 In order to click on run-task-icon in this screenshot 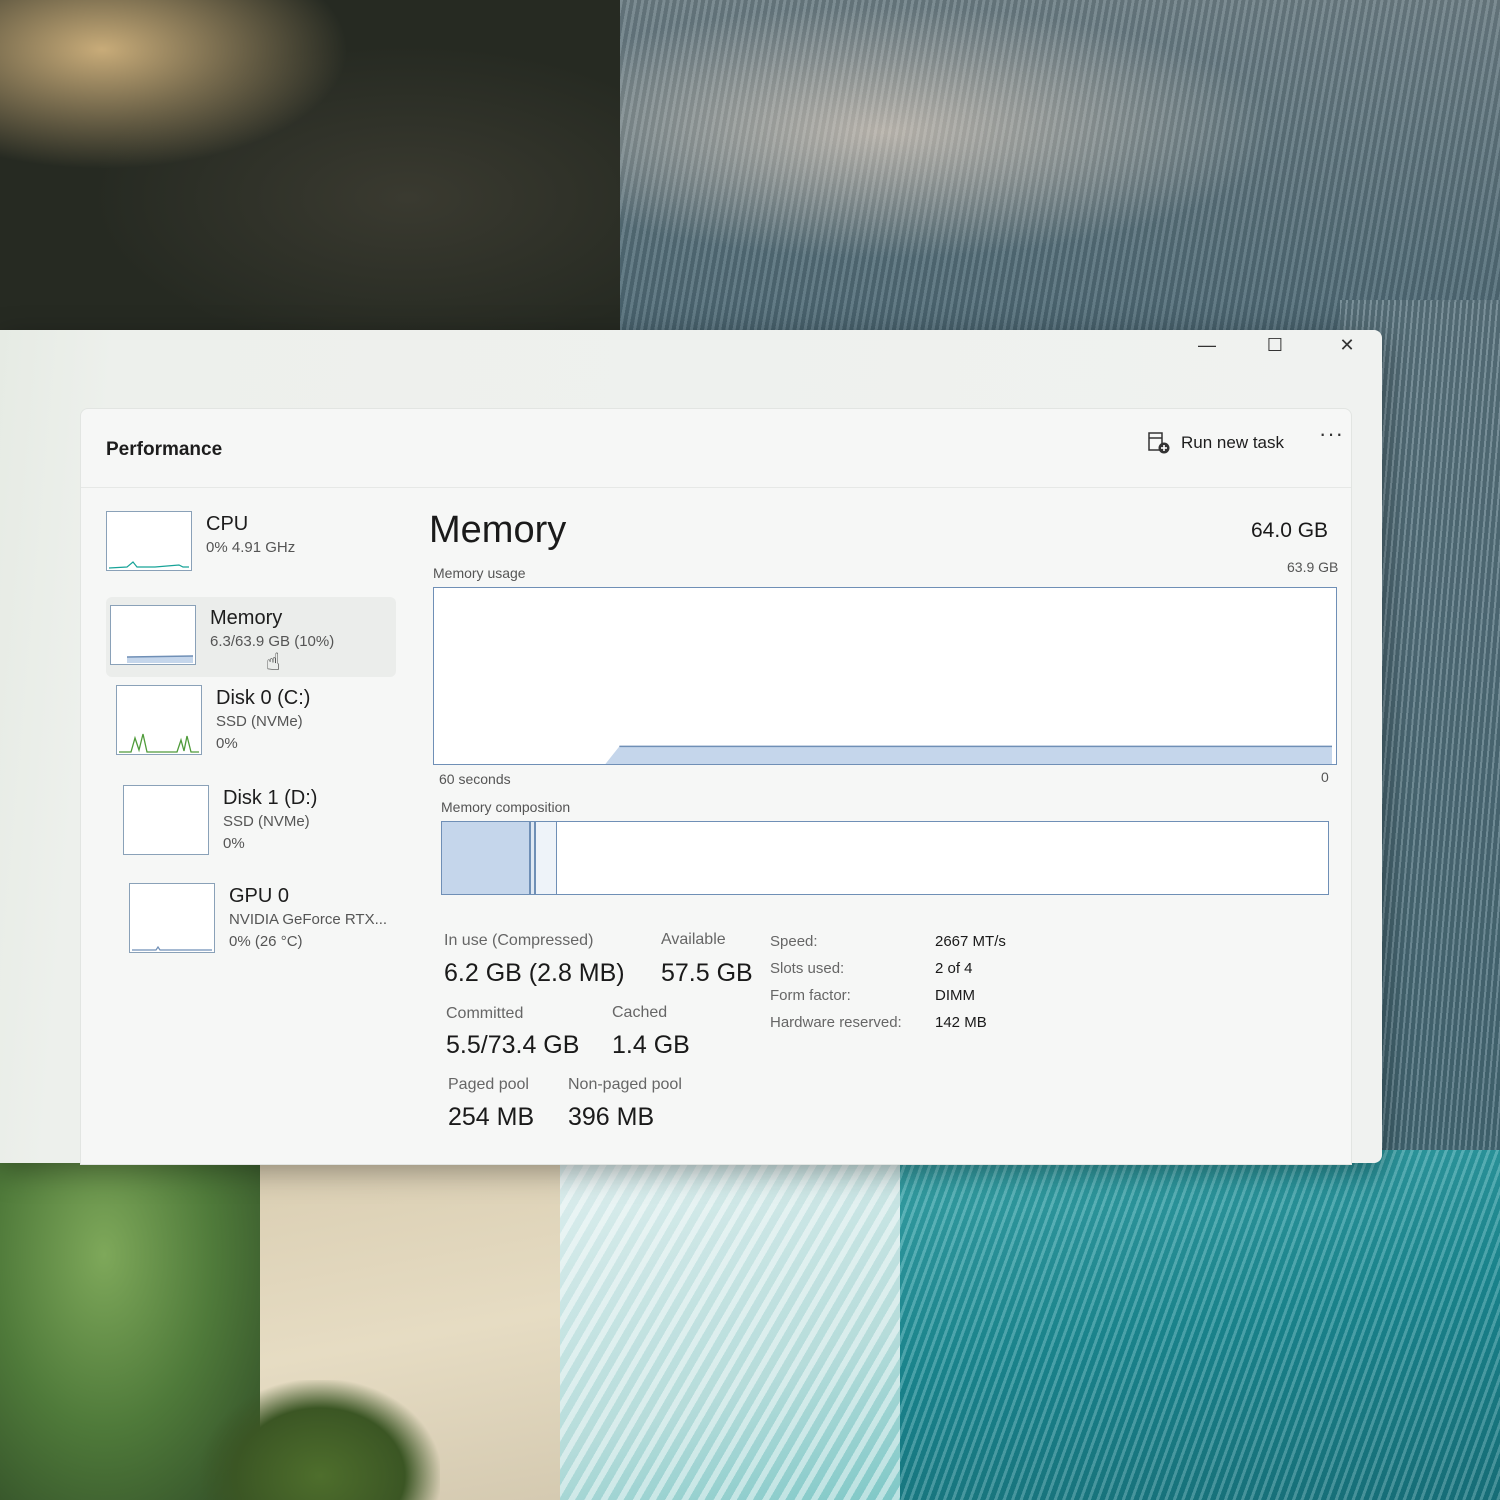, I will do `click(1159, 443)`.